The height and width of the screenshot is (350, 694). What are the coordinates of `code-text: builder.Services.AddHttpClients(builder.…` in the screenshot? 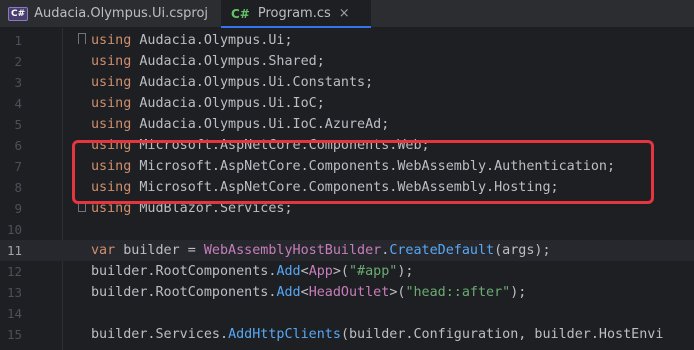 It's located at (377, 334).